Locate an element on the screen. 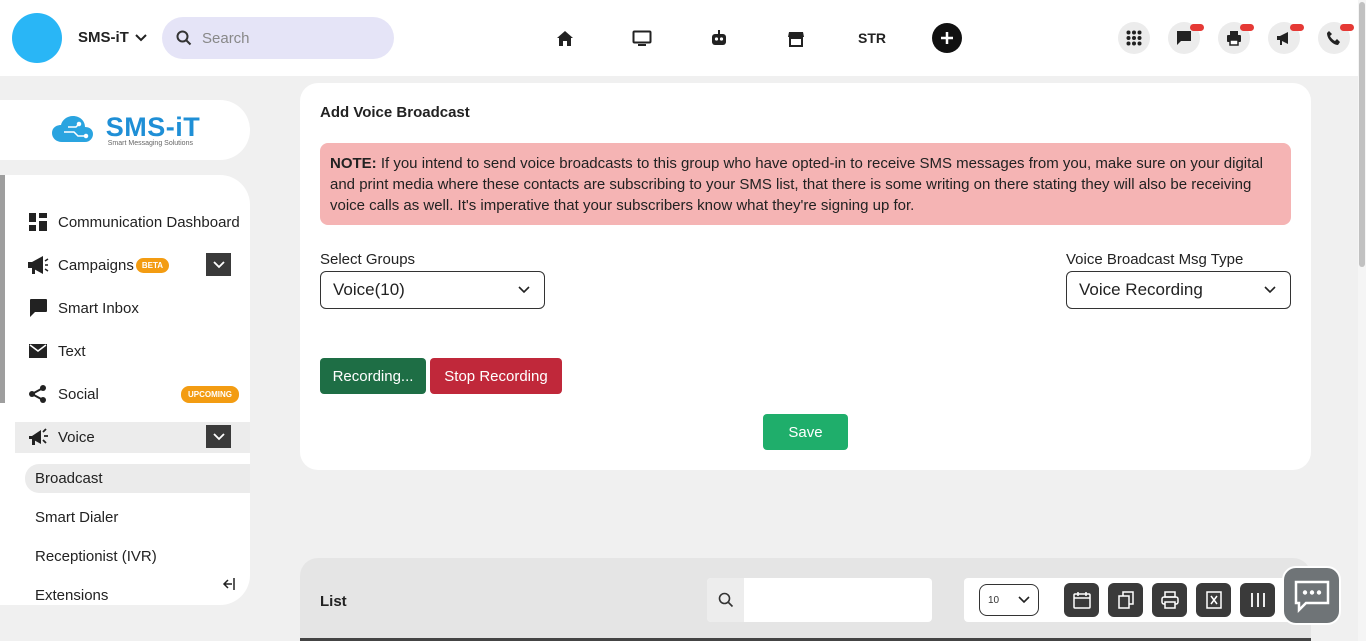 Image resolution: width=1366 pixels, height=641 pixels. chat-icon is located at coordinates (1184, 38).